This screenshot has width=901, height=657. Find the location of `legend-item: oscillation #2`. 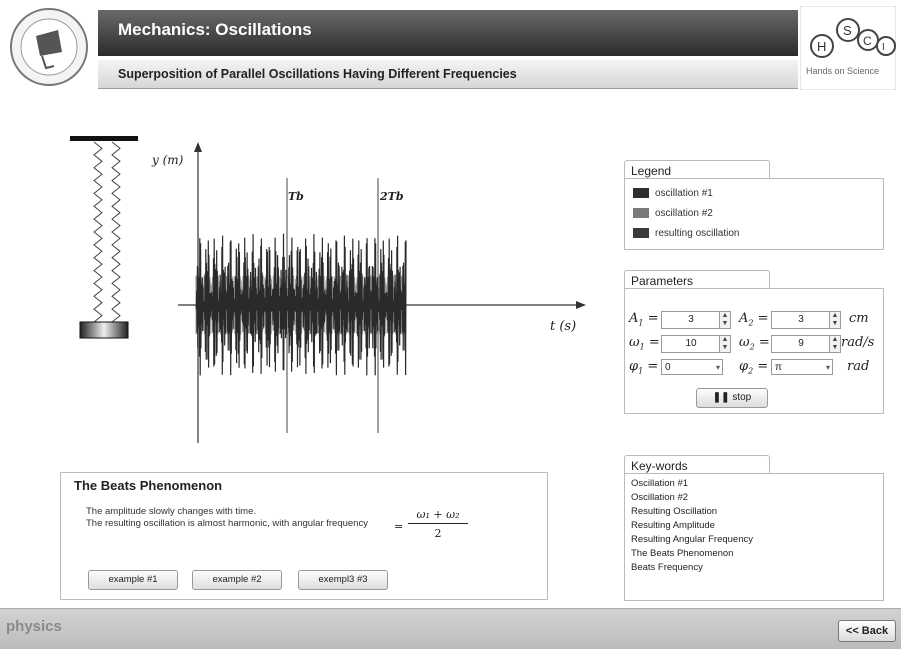

legend-item: oscillation #2 is located at coordinates (673, 213).